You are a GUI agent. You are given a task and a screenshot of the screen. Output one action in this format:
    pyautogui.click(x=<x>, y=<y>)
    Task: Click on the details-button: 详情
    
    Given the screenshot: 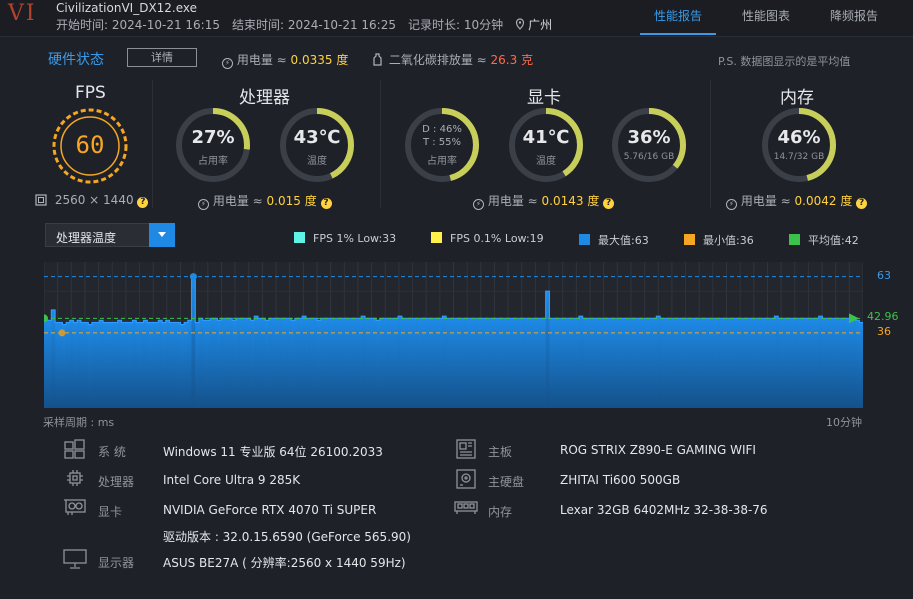 What is the action you would take?
    pyautogui.click(x=162, y=57)
    